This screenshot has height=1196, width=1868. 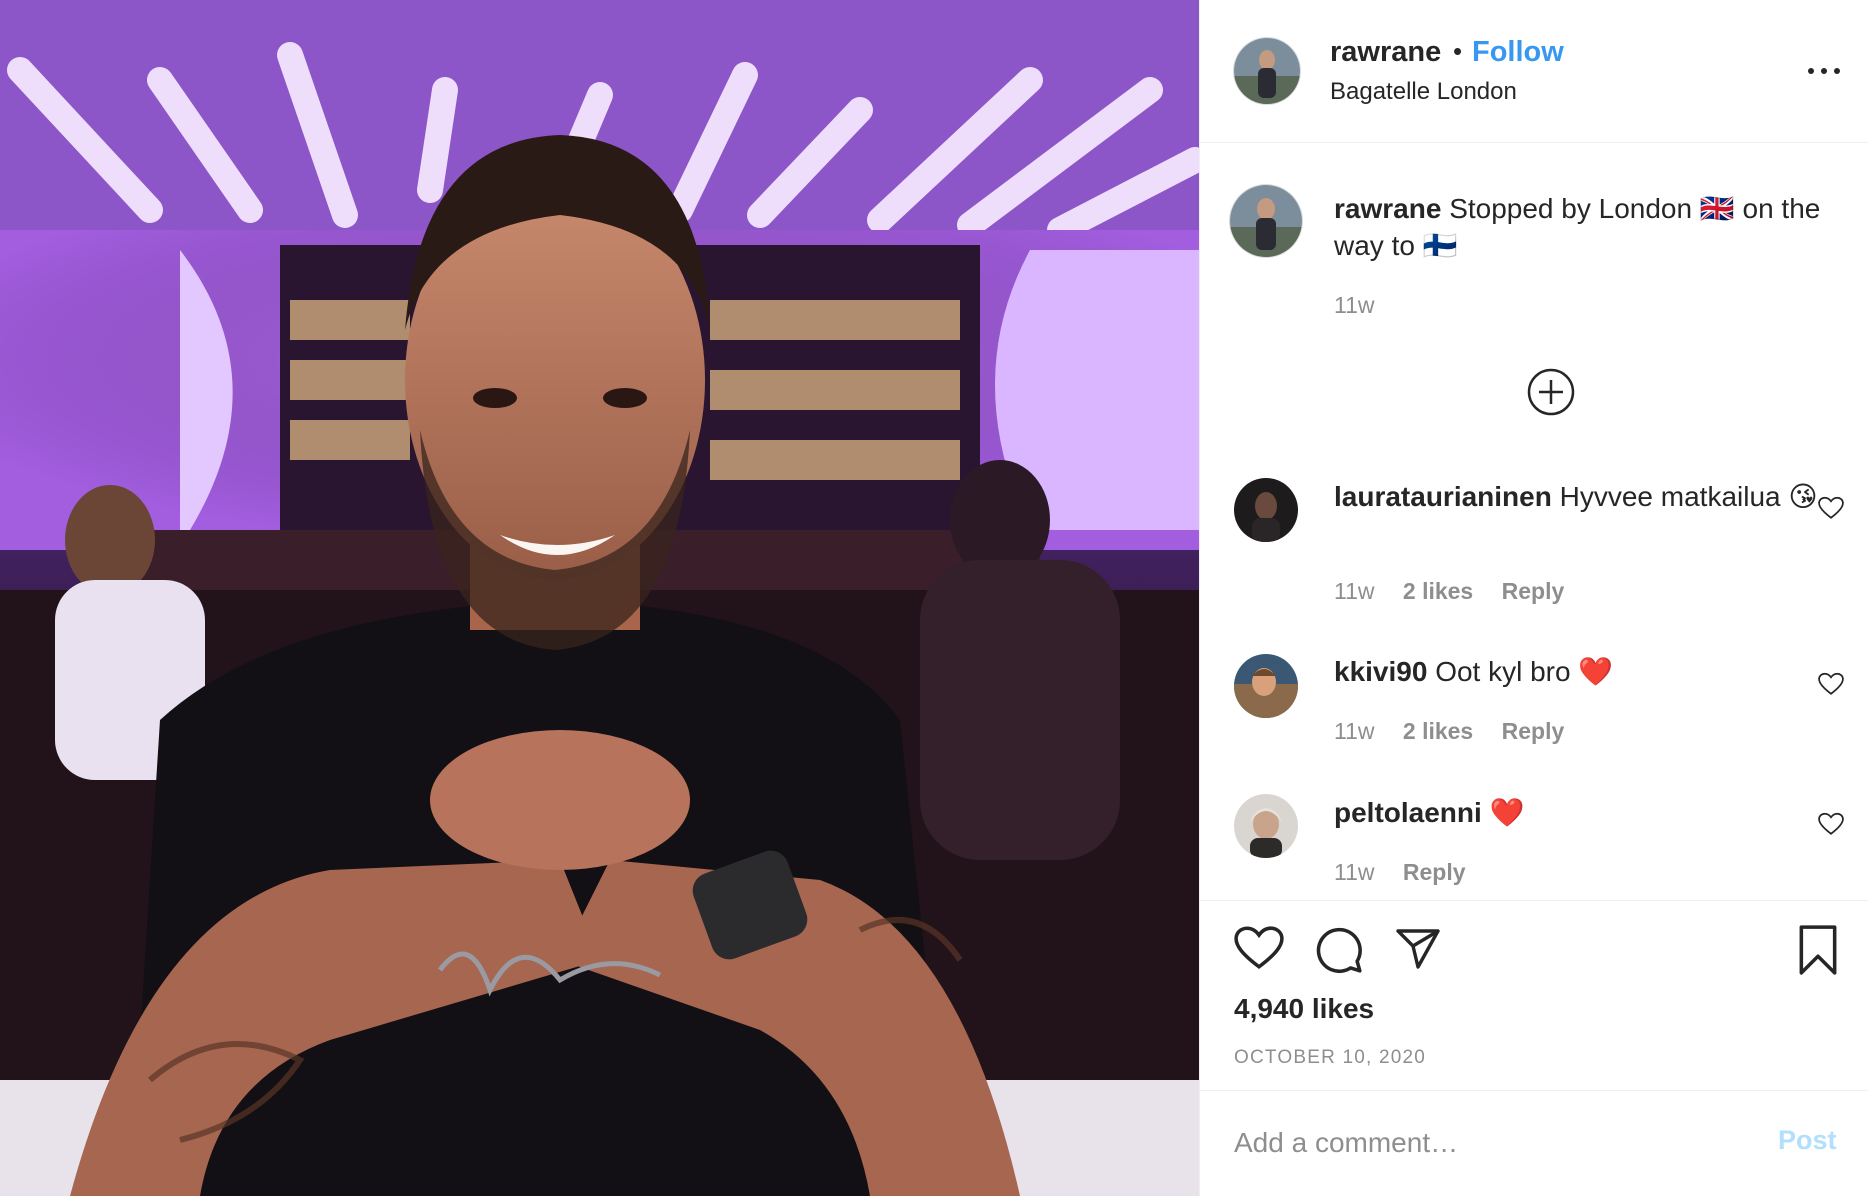 What do you see at coordinates (1534, 71) in the screenshot?
I see `post-header: rawrane • Follow Bagatelle London` at bounding box center [1534, 71].